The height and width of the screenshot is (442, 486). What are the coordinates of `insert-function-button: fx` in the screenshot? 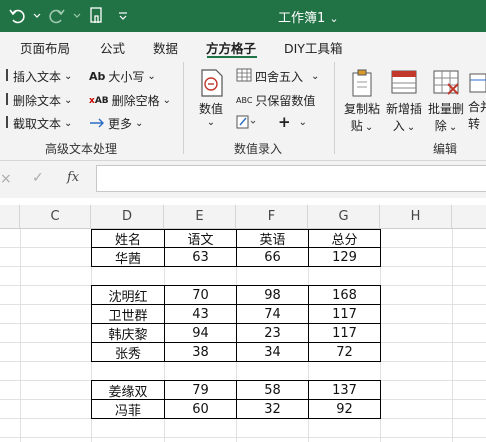 It's located at (73, 177).